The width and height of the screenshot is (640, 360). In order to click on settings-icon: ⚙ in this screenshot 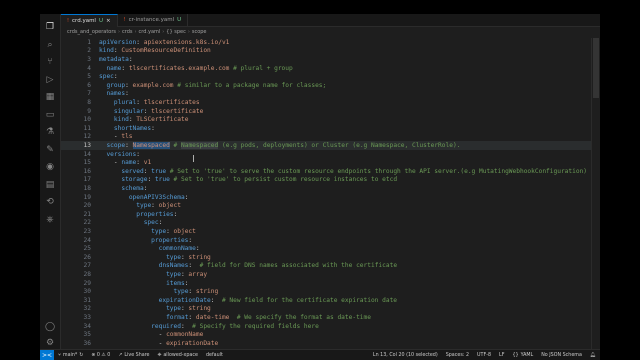, I will do `click(50, 343)`.